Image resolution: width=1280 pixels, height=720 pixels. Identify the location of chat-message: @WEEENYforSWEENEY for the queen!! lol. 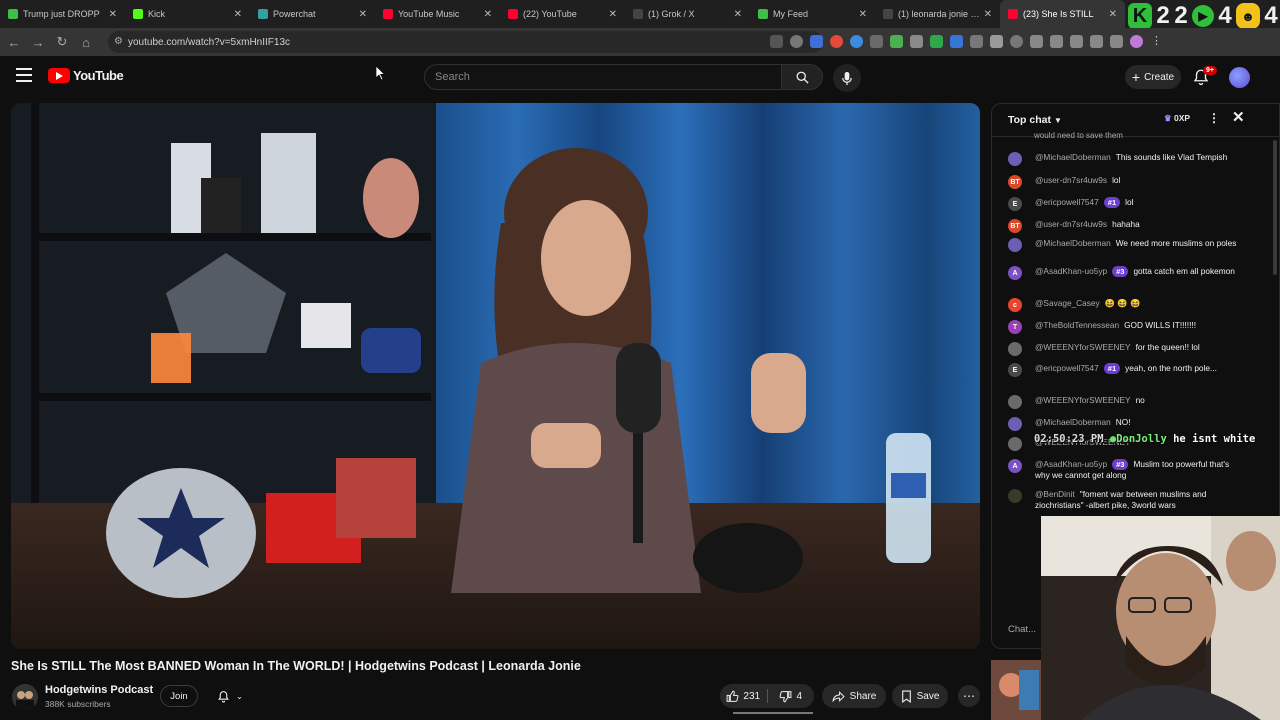
(1123, 349).